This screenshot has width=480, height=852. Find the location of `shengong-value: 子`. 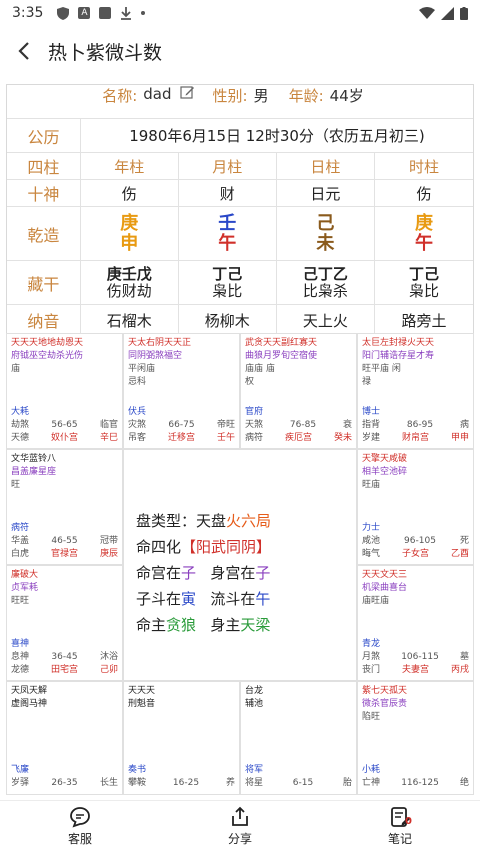

shengong-value: 子 is located at coordinates (263, 573).